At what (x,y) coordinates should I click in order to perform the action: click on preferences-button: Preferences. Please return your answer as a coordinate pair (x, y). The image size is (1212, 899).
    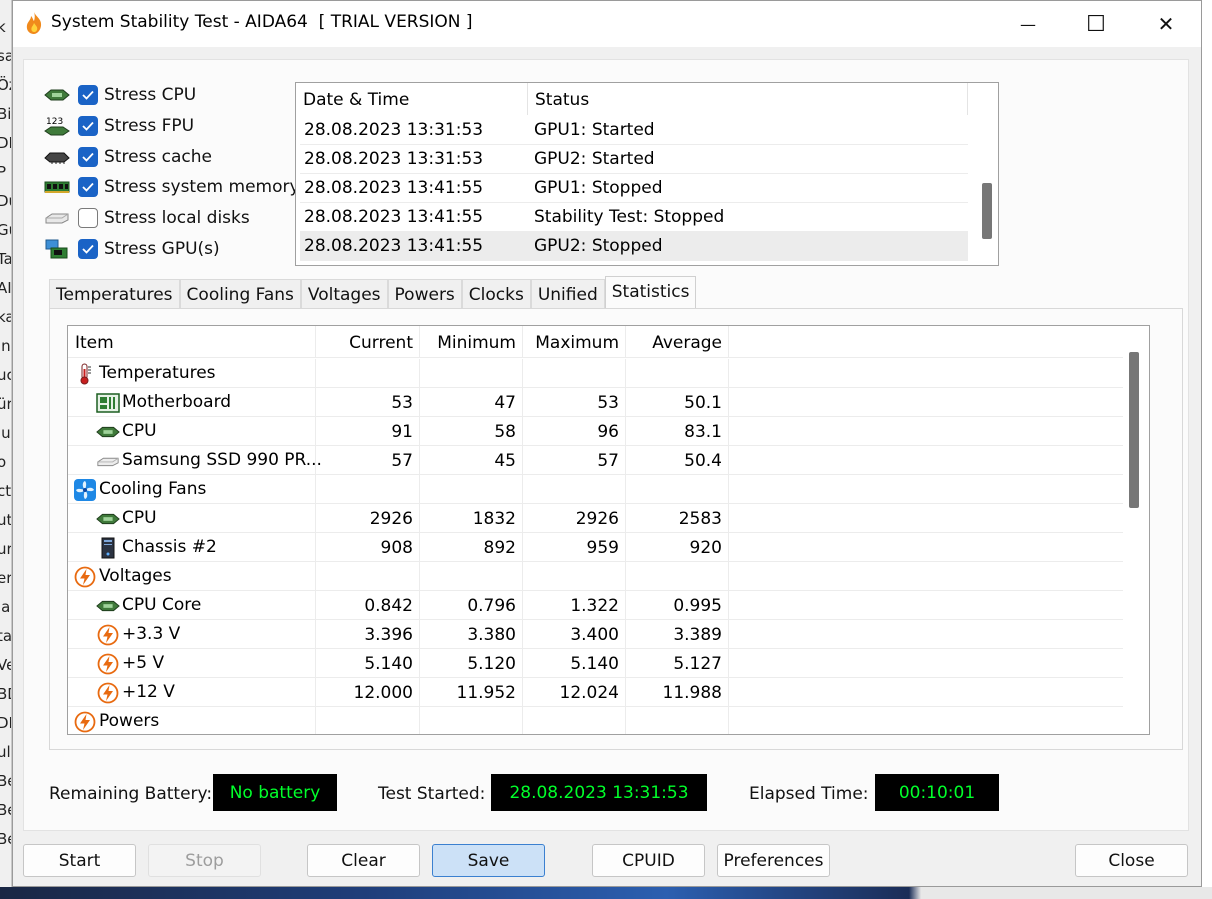
    Looking at the image, I should click on (773, 860).